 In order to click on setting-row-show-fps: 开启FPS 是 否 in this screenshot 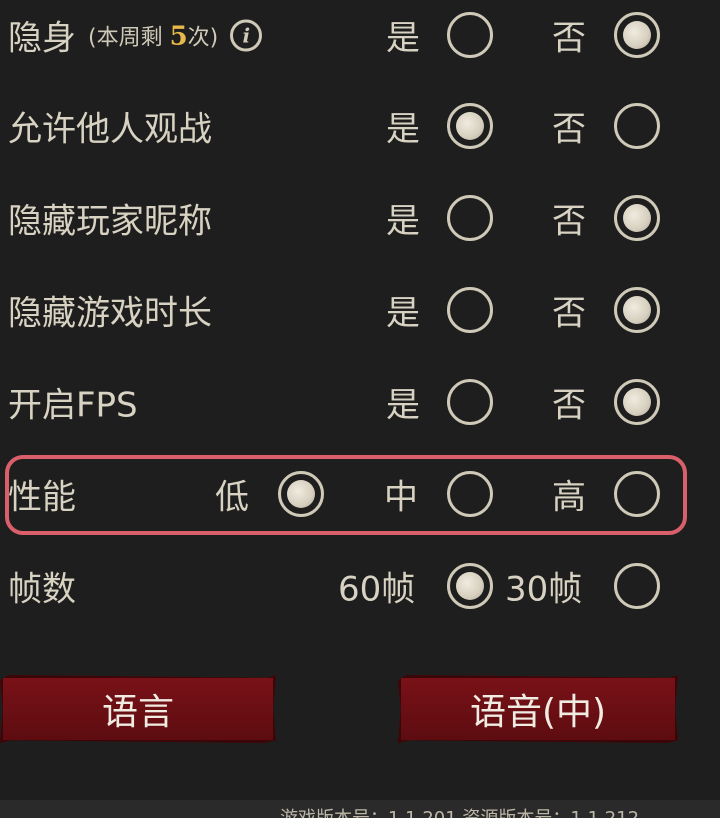, I will do `click(360, 402)`.